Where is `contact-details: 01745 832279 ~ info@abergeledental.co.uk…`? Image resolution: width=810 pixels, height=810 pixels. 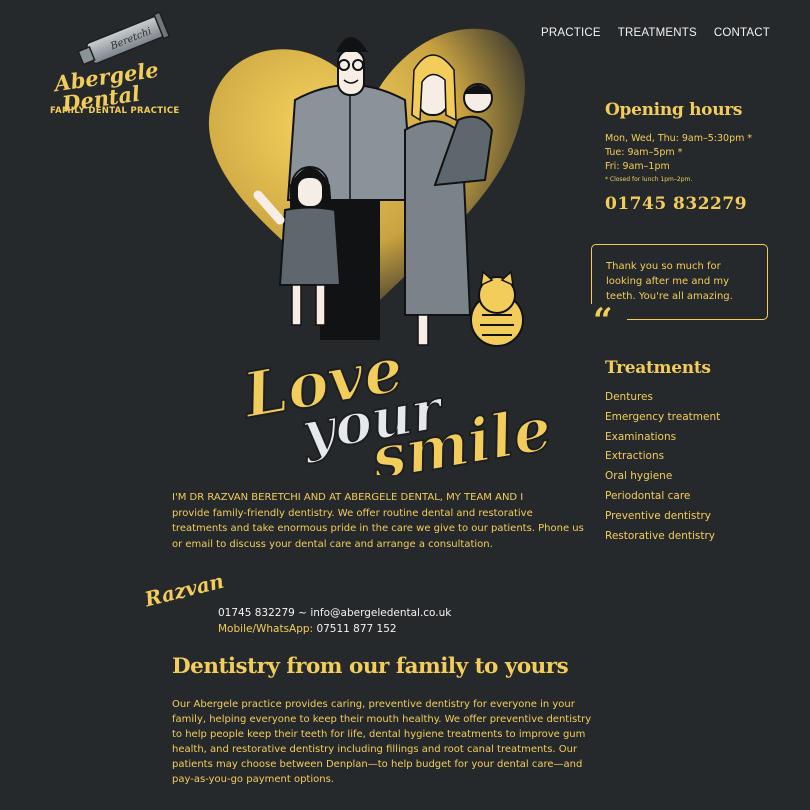
contact-details: 01745 832279 ~ info@abergeledental.co.uk… is located at coordinates (334, 621).